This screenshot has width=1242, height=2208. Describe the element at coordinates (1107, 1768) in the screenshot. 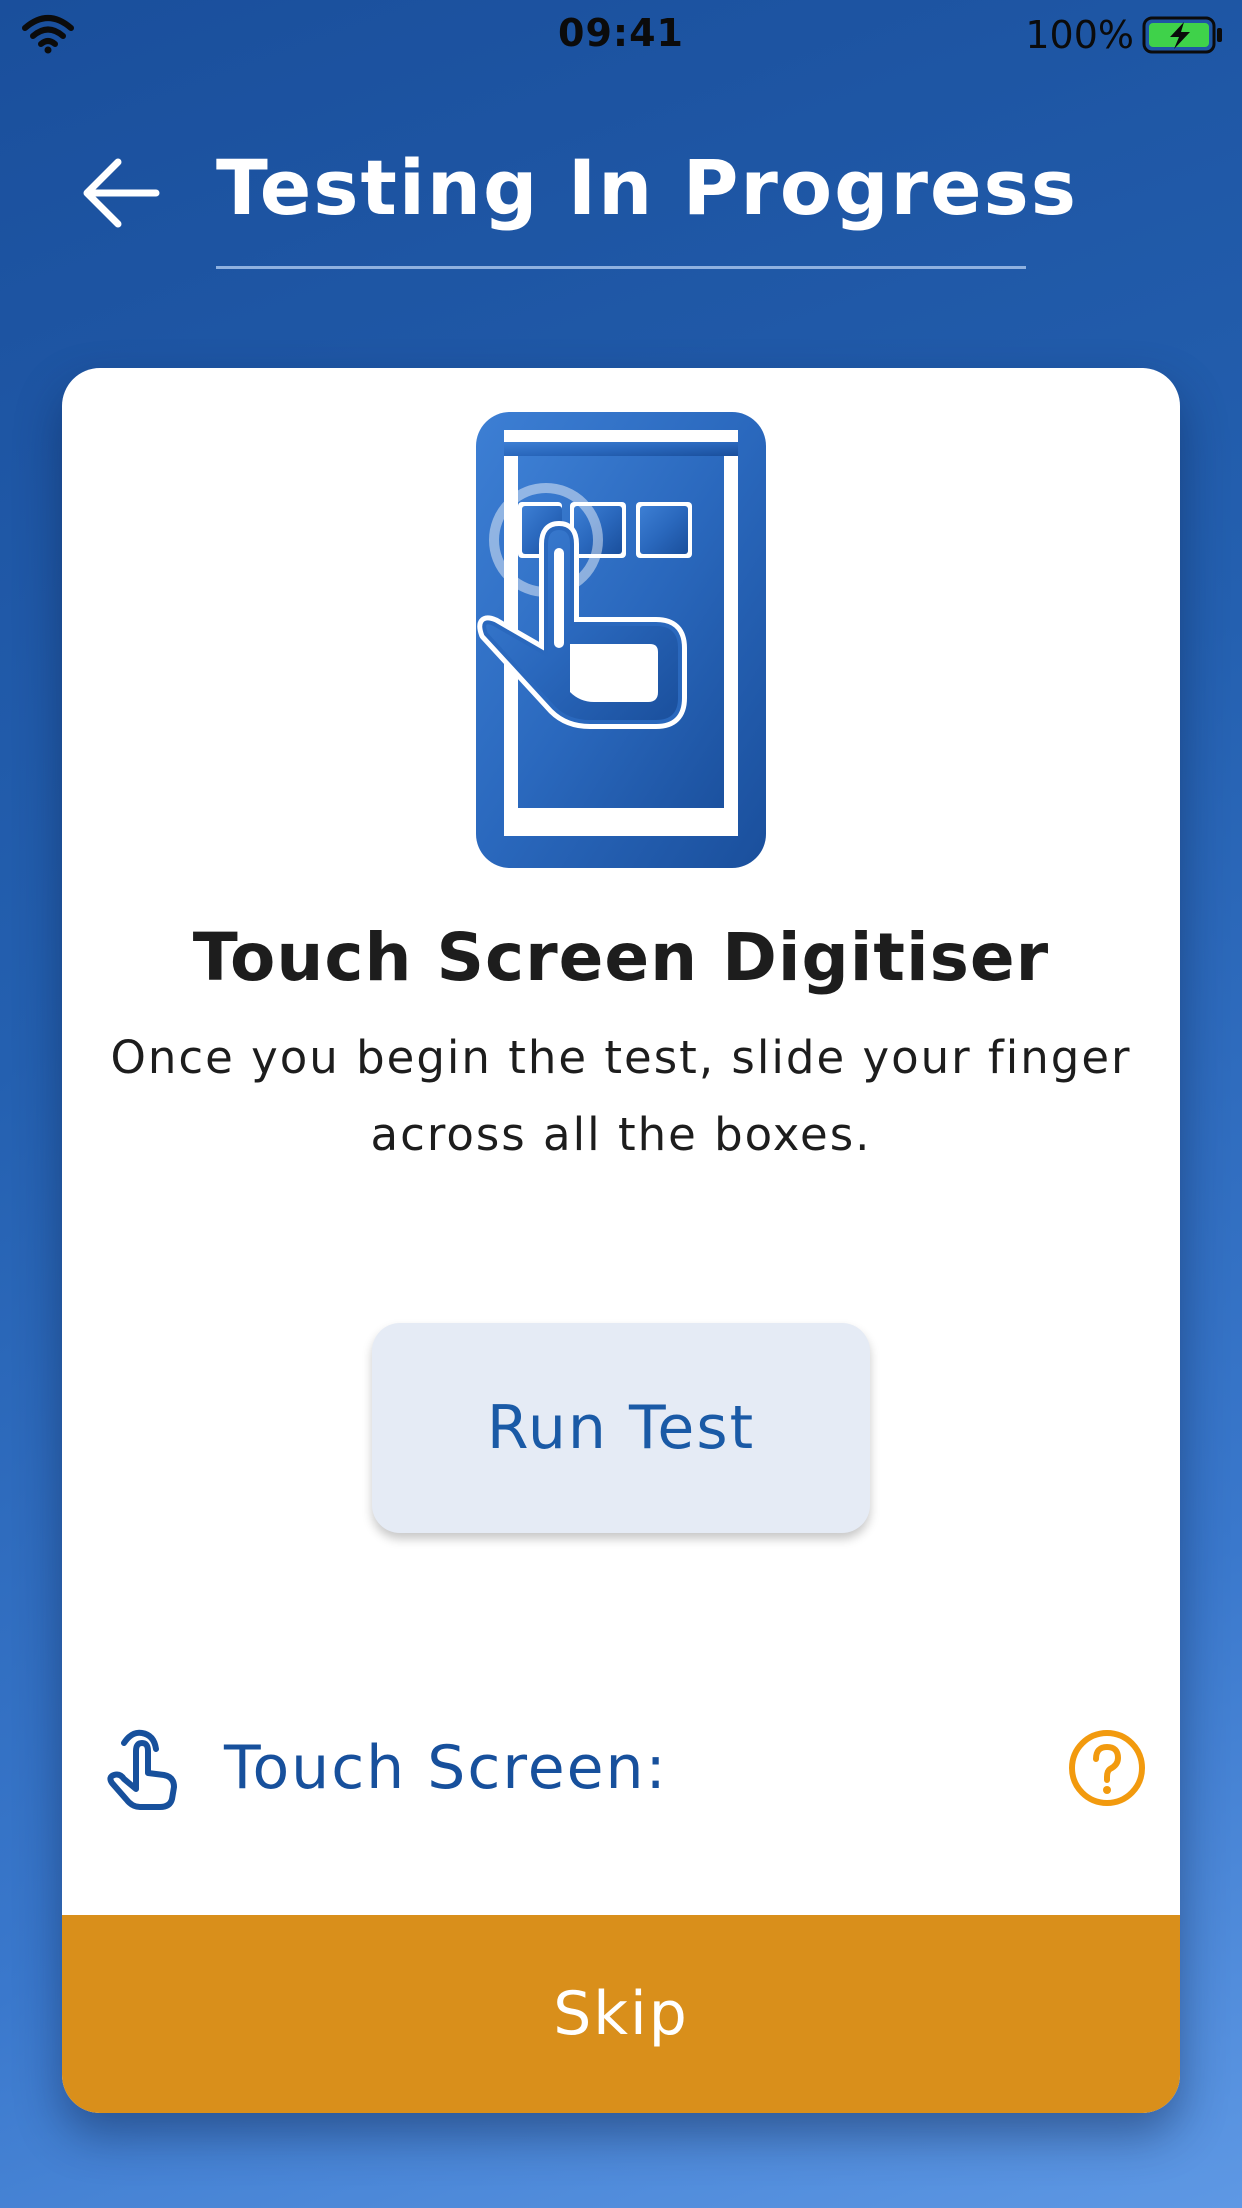

I see `question-circle-icon` at that location.